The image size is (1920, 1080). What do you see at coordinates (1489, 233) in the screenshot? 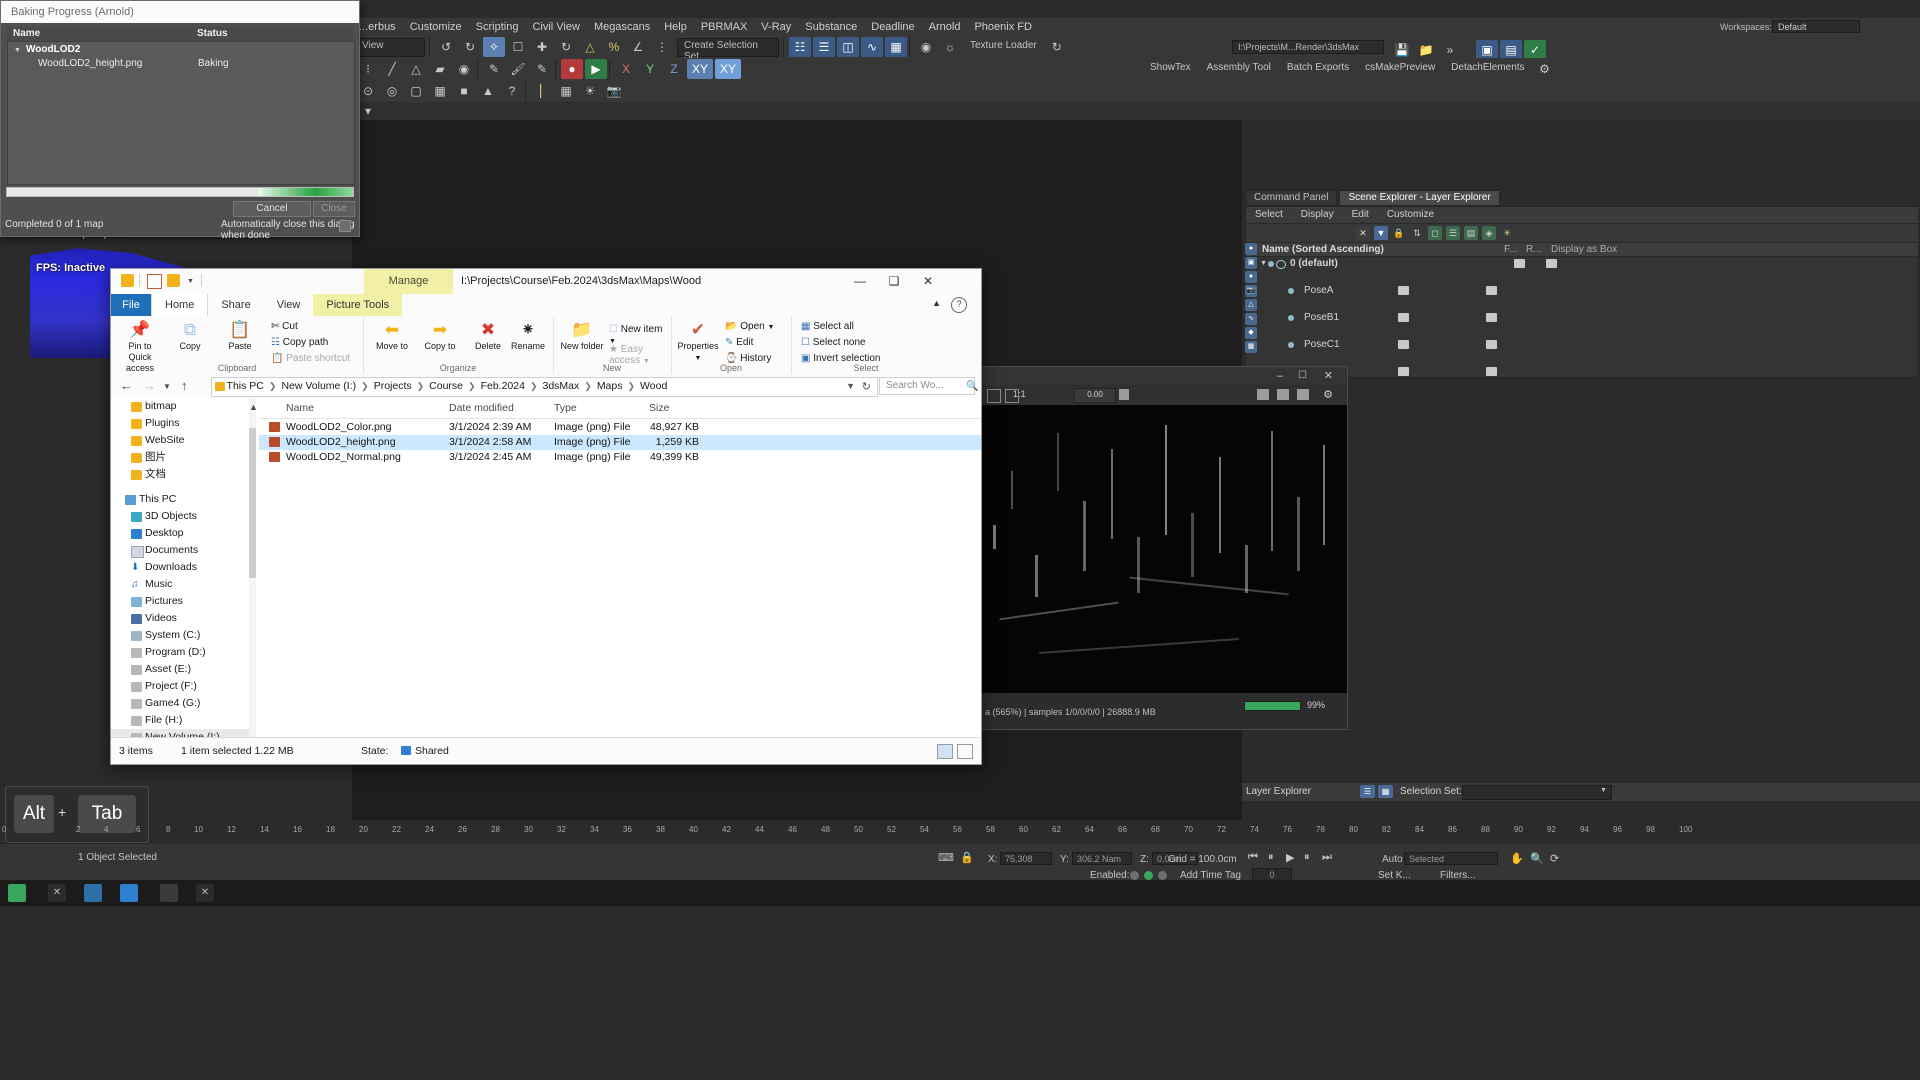
I see `layer-hide-icon: ◈` at bounding box center [1489, 233].